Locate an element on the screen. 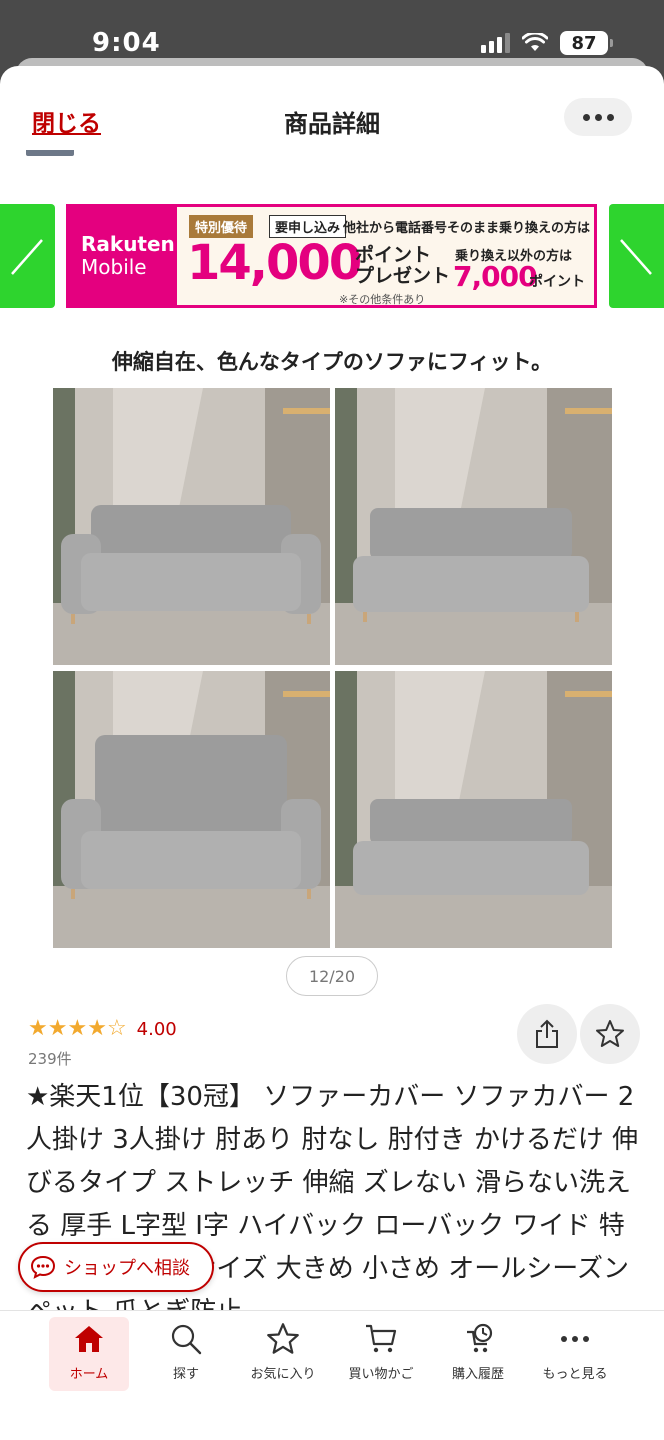  bottom-tab-bar: ホーム 探す お気に入り 買い物かご 購入履歴 もっと見る is located at coordinates (332, 1375).